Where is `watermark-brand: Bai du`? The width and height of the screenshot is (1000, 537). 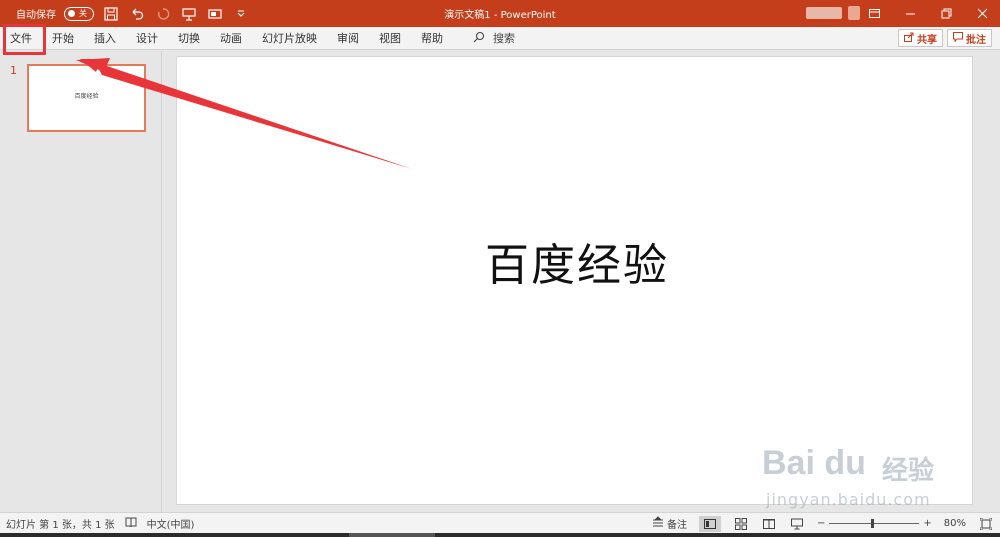
watermark-brand: Bai du is located at coordinates (814, 463).